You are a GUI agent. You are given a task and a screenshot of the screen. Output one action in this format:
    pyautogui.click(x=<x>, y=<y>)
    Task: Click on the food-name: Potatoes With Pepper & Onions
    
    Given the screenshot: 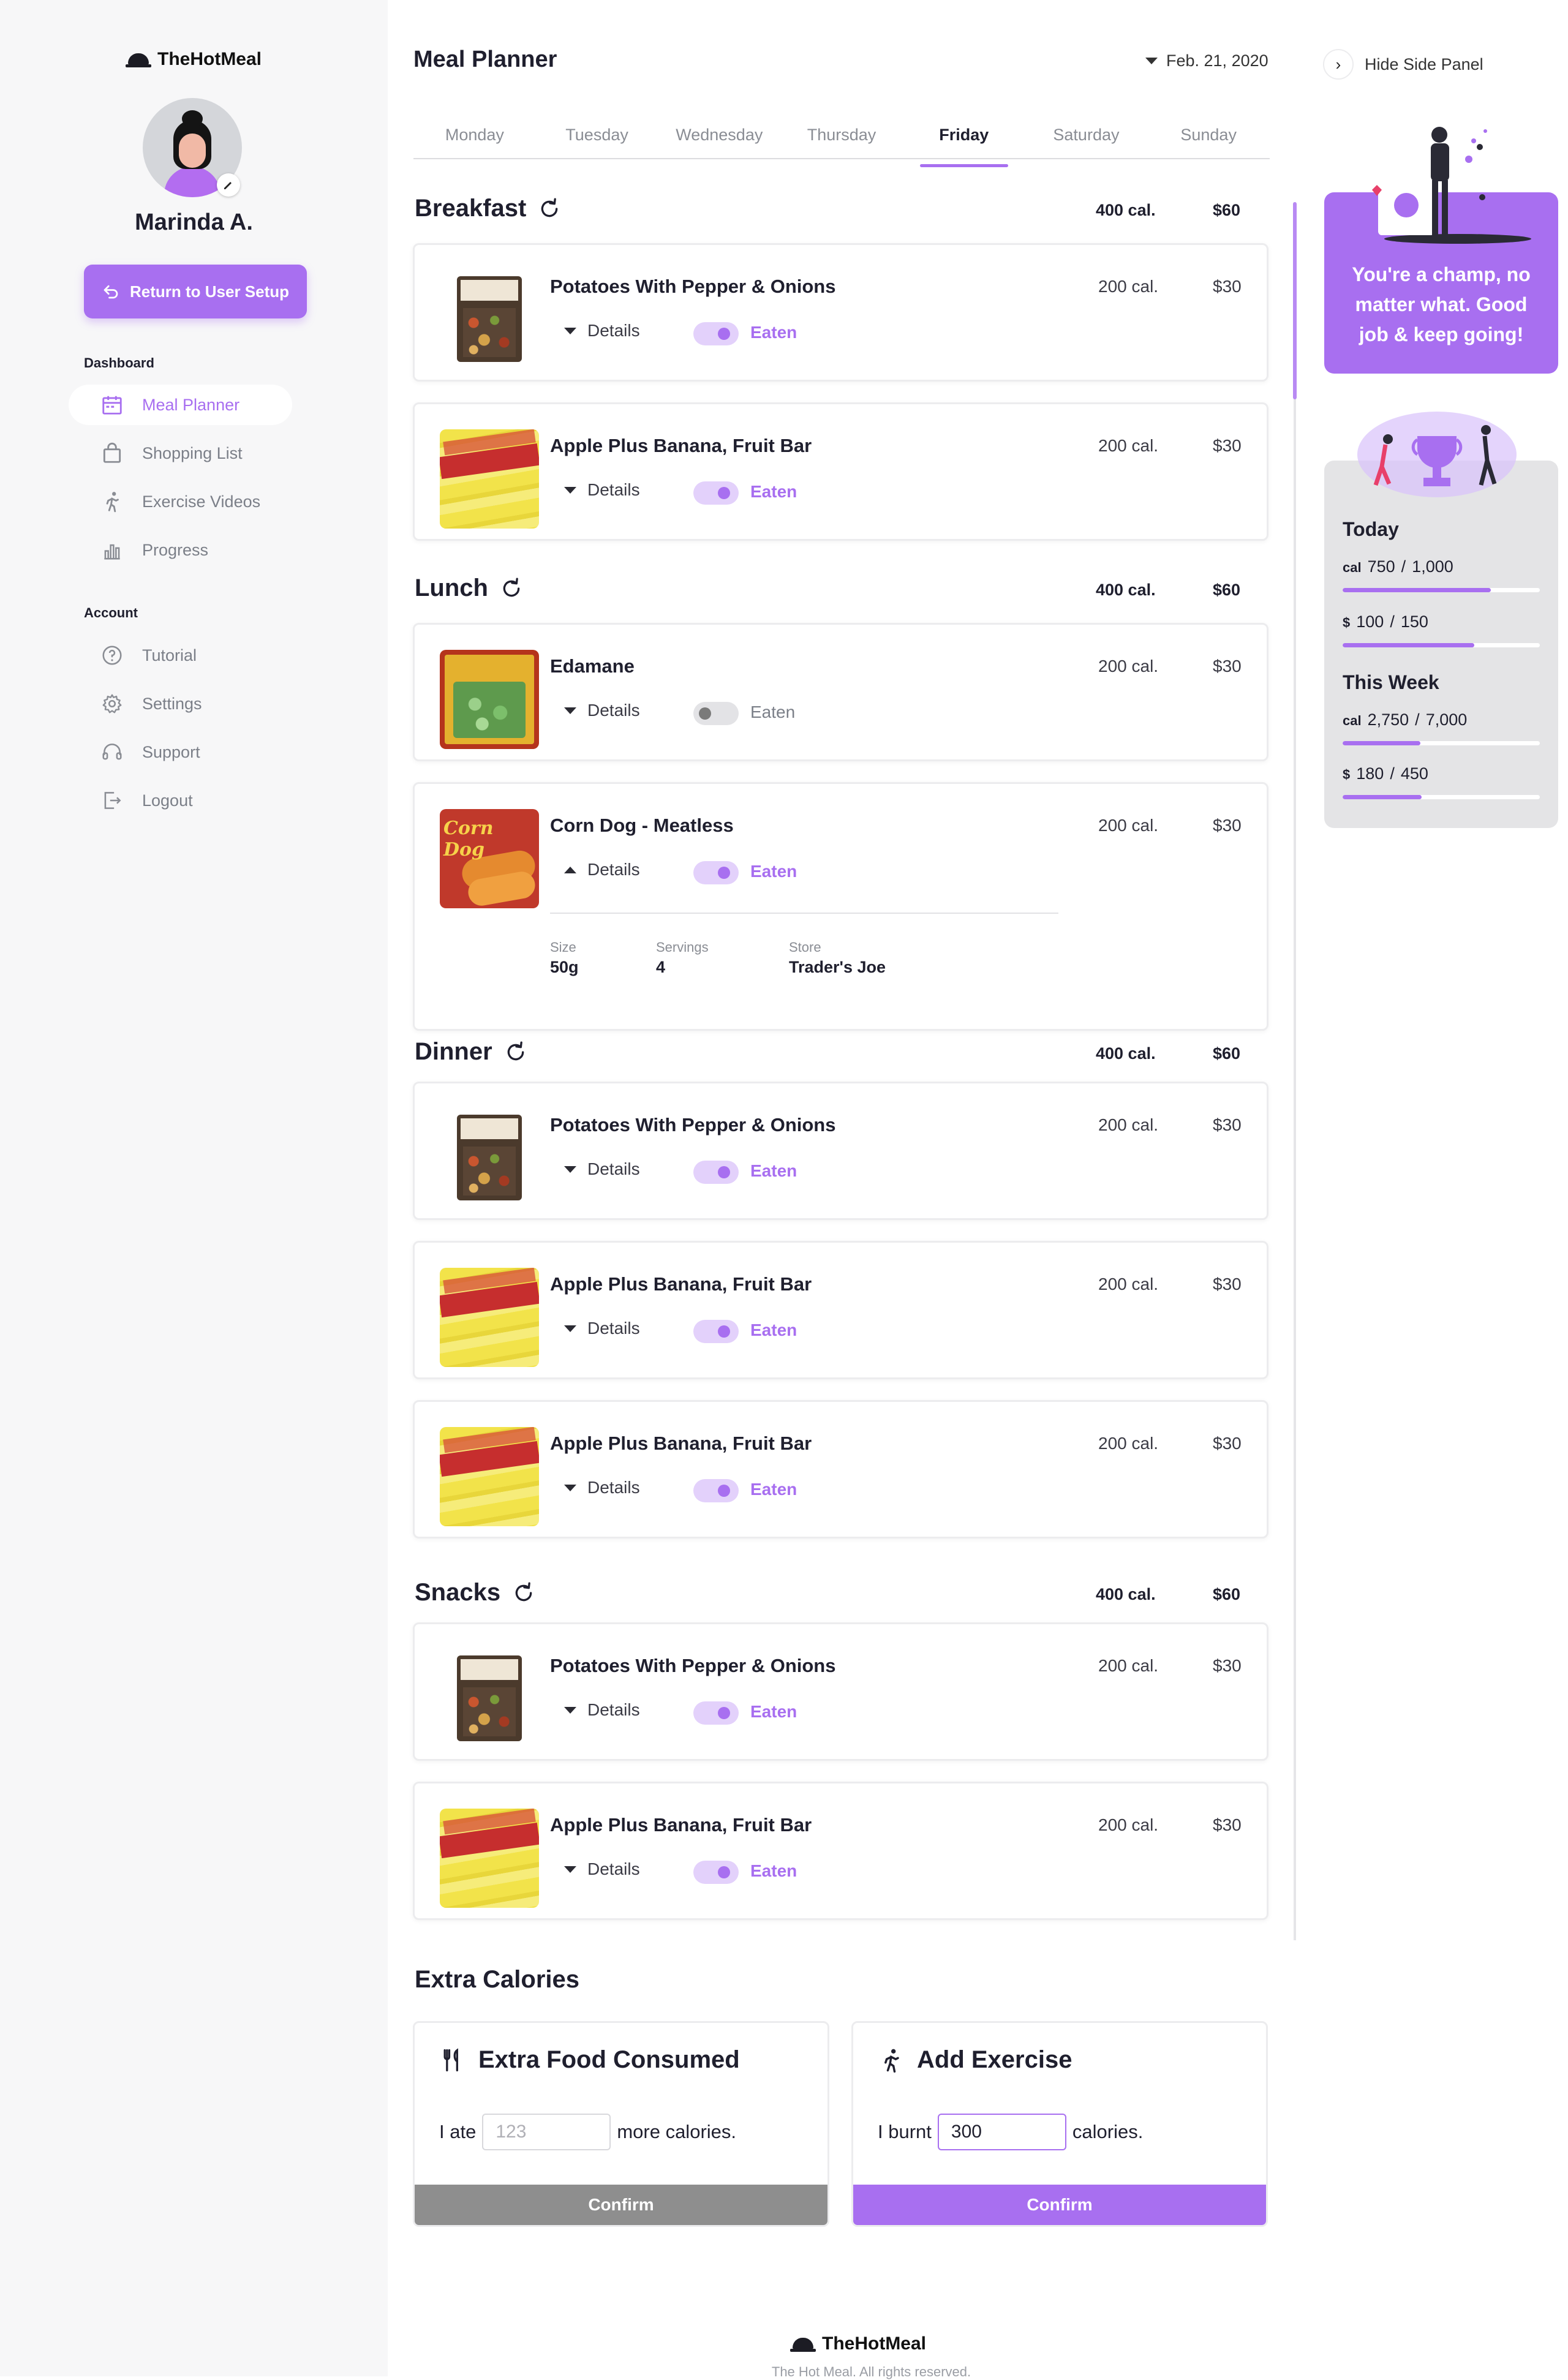 What is the action you would take?
    pyautogui.click(x=693, y=1665)
    